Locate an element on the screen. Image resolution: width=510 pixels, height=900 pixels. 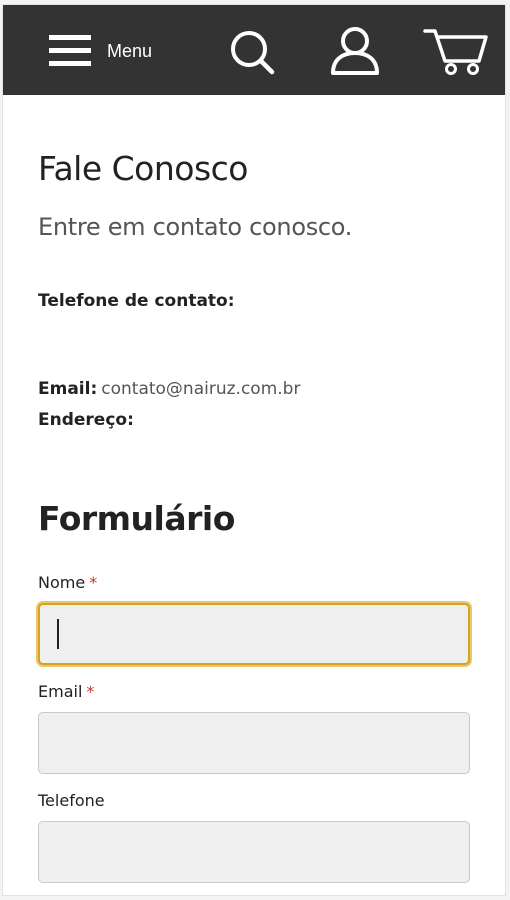
phone-field-label: Telefone is located at coordinates (71, 800).